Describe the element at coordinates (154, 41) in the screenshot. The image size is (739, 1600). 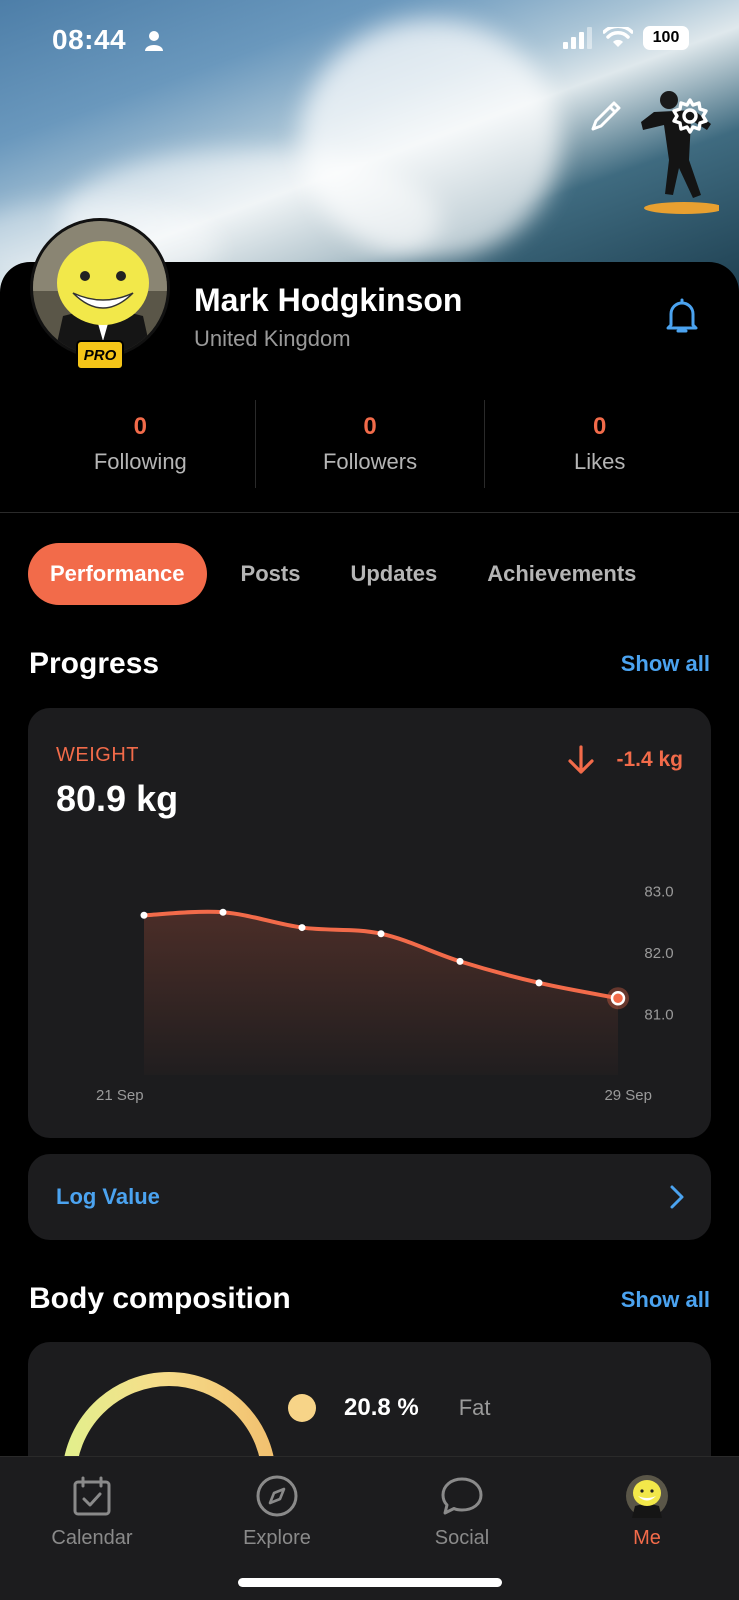
I see `person-icon` at that location.